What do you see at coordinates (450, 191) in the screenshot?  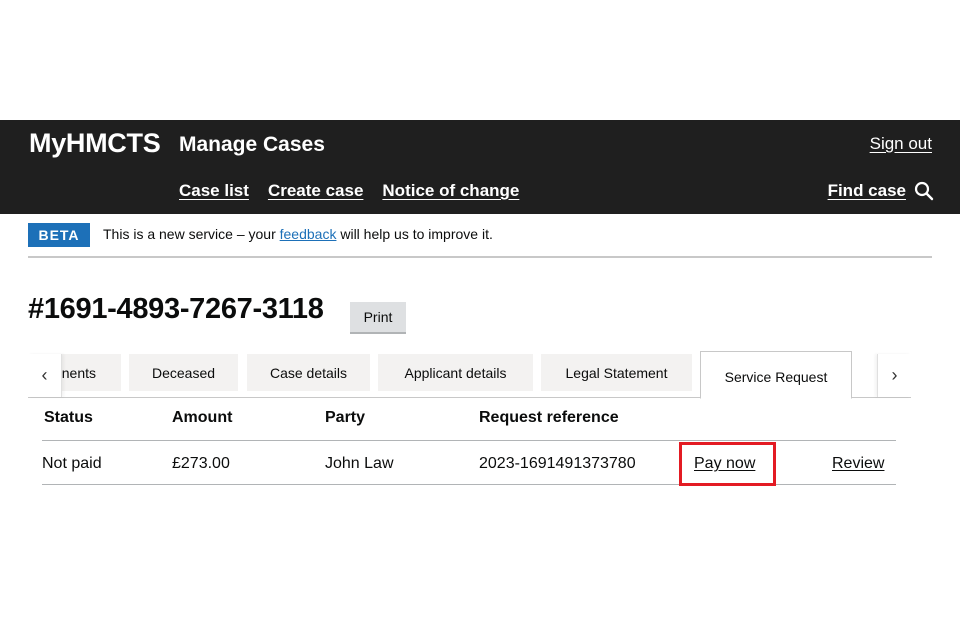 I see `nav-notice-of-change: Notice of change` at bounding box center [450, 191].